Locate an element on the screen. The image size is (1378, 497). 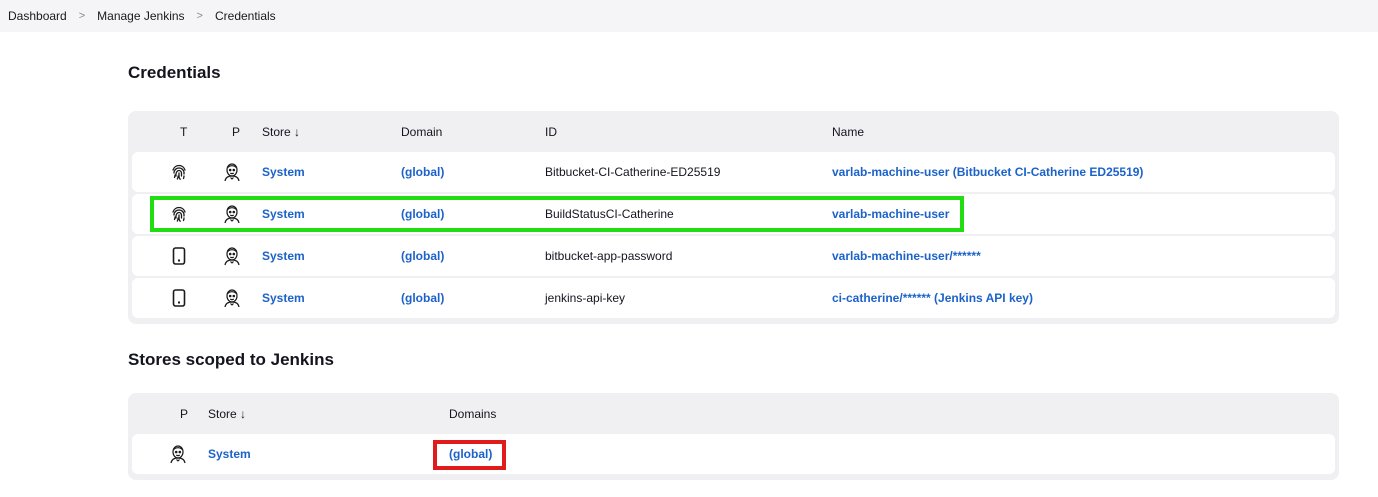
breadcrumb-credentials: Credentials is located at coordinates (245, 16).